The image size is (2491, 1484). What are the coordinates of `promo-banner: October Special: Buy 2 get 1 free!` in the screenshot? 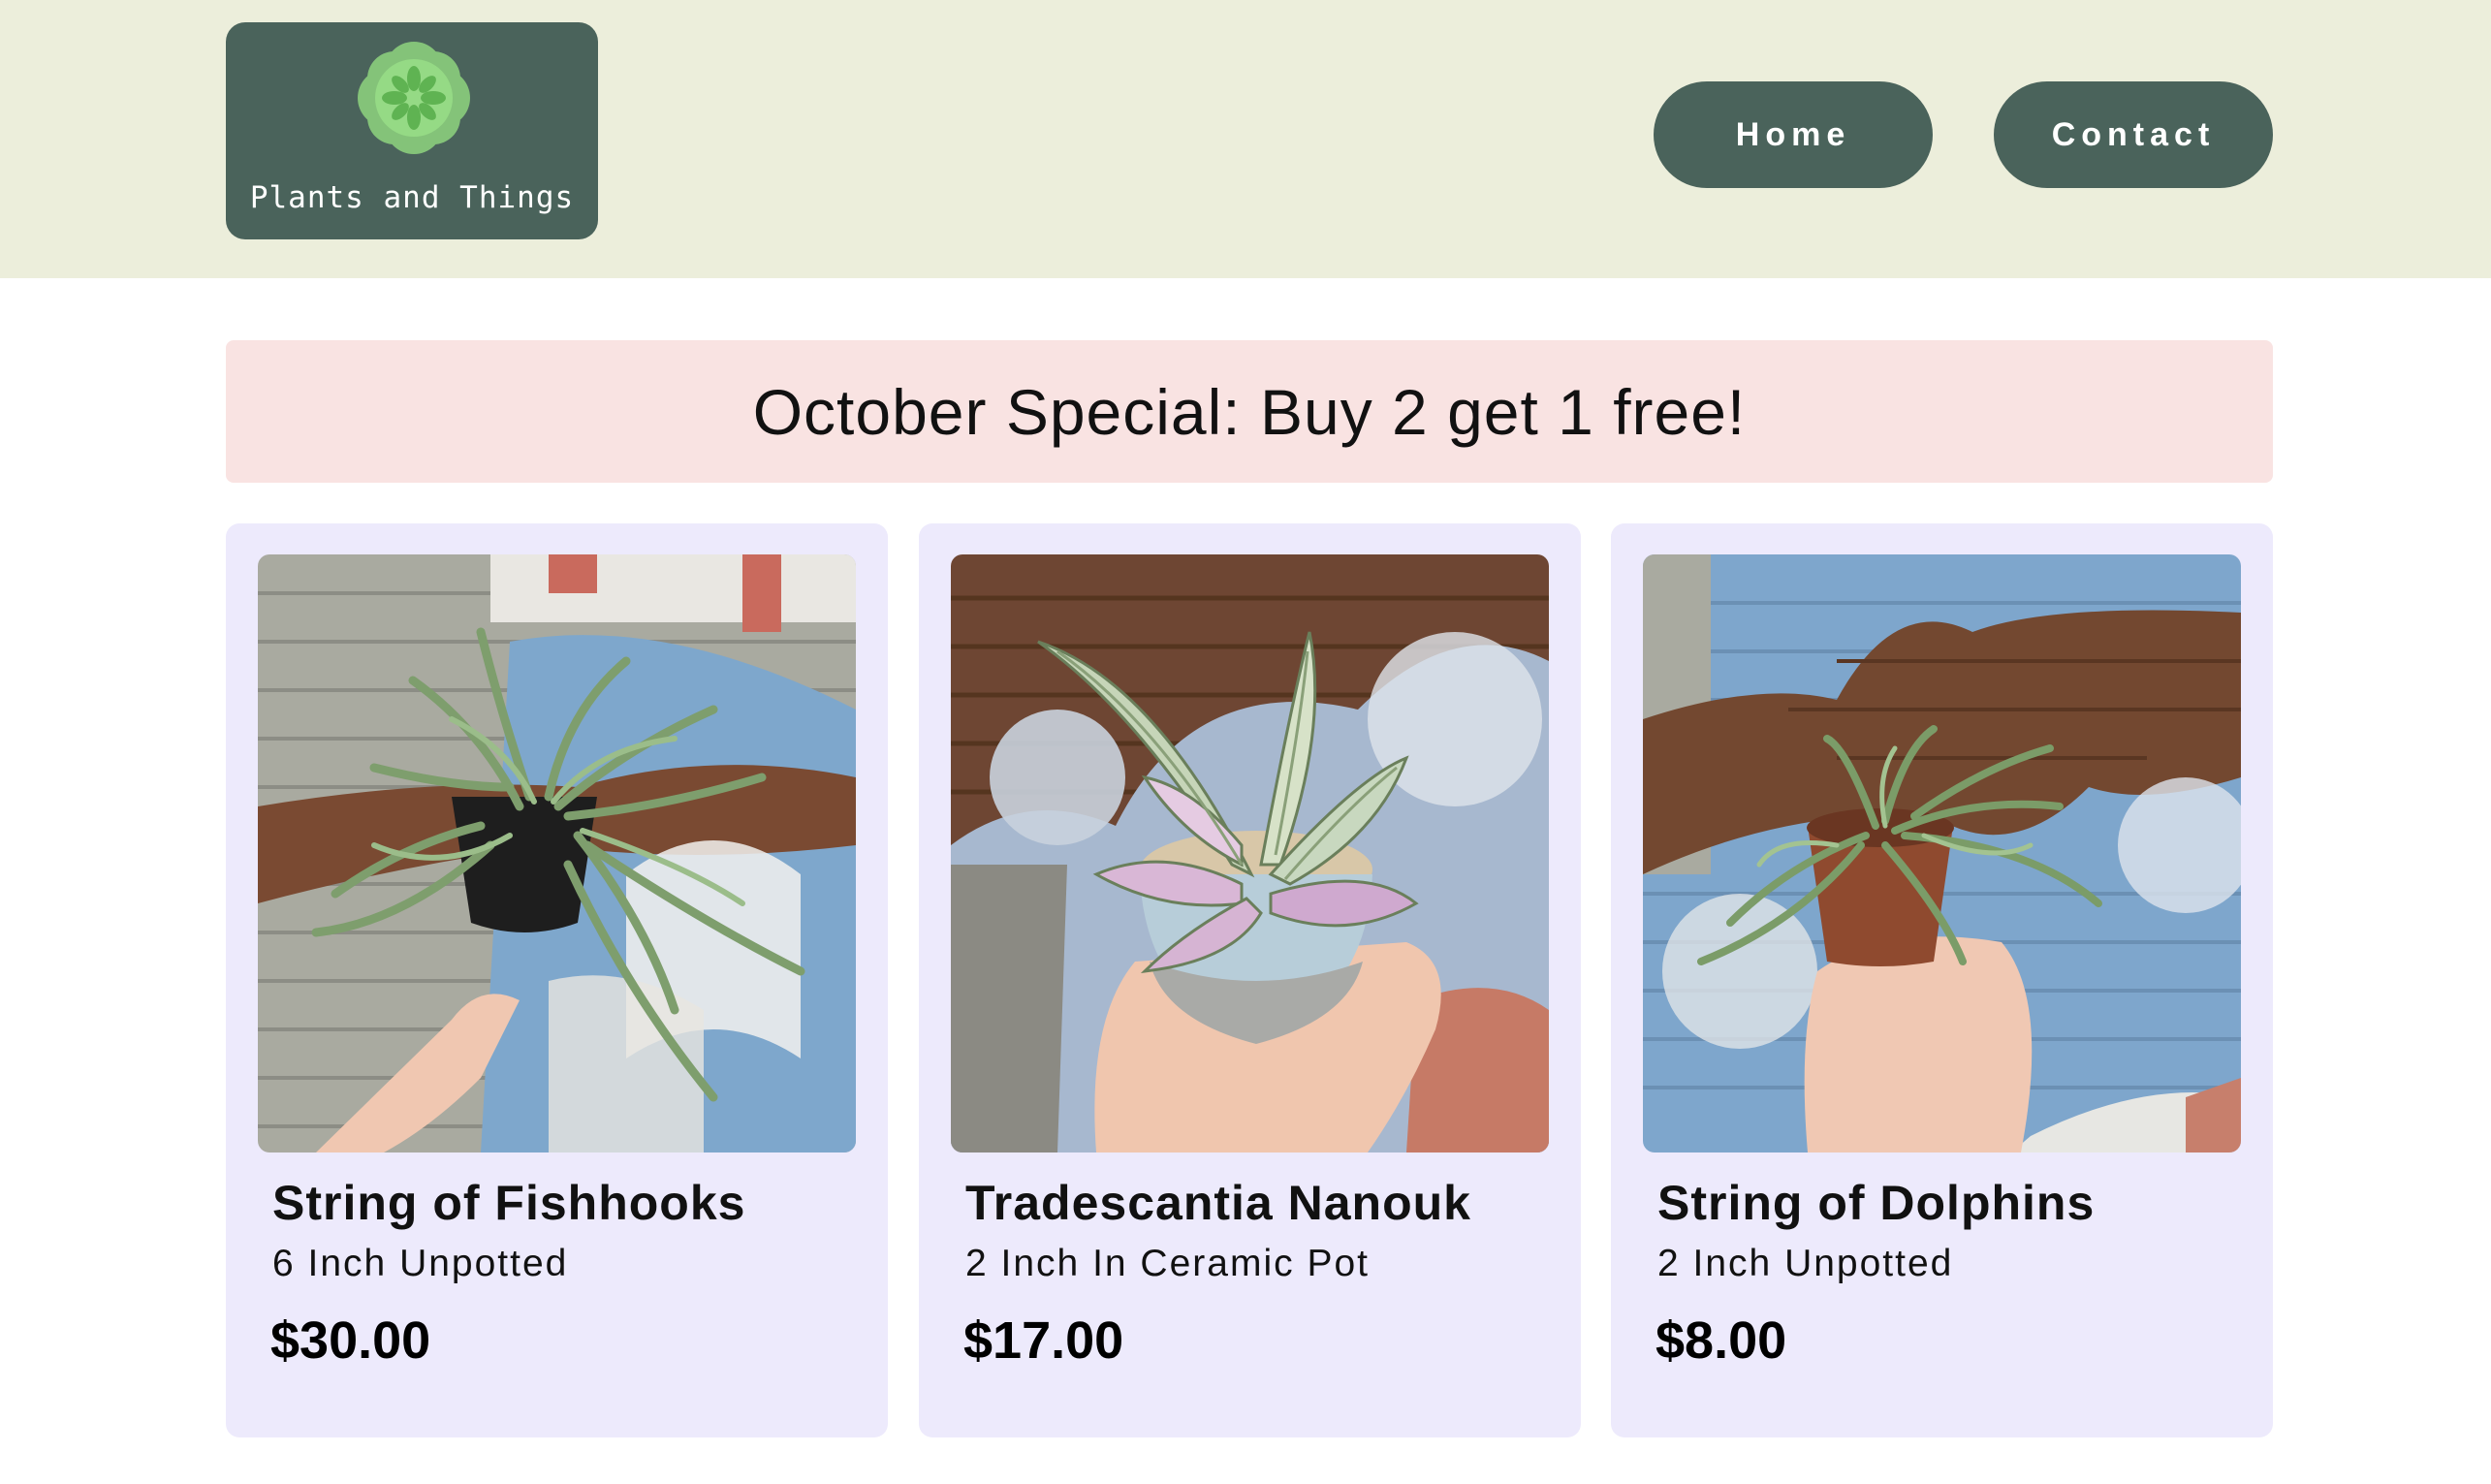 It's located at (1249, 412).